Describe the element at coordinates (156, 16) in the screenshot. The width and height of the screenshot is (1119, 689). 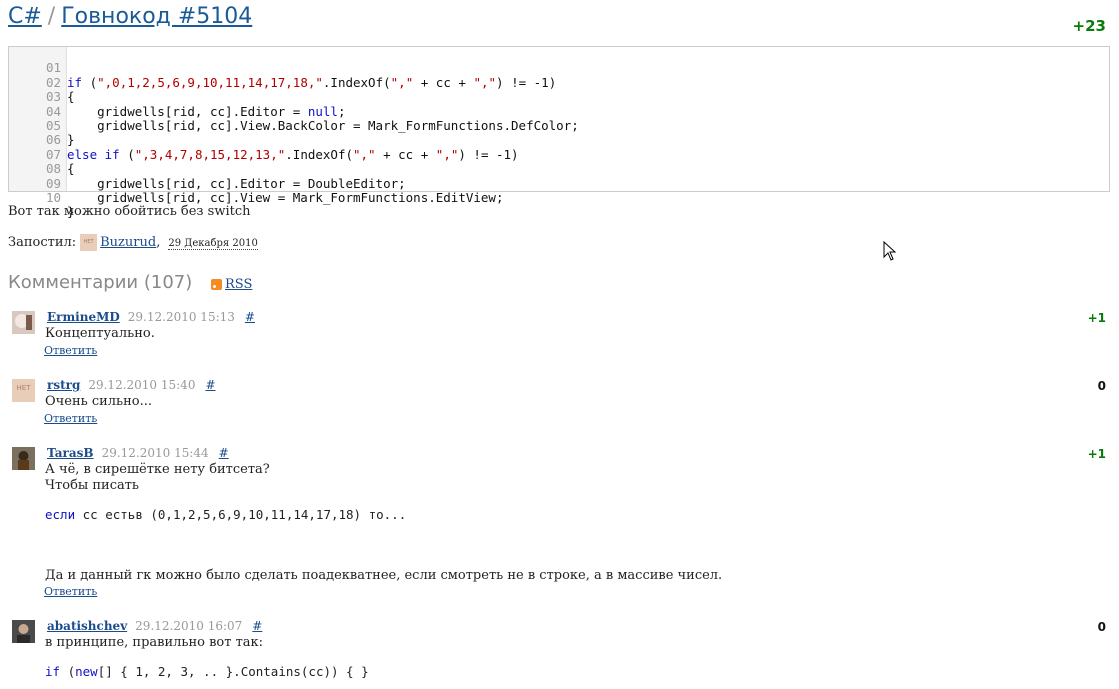
I see `post-title-link: Говнокод #5104` at that location.